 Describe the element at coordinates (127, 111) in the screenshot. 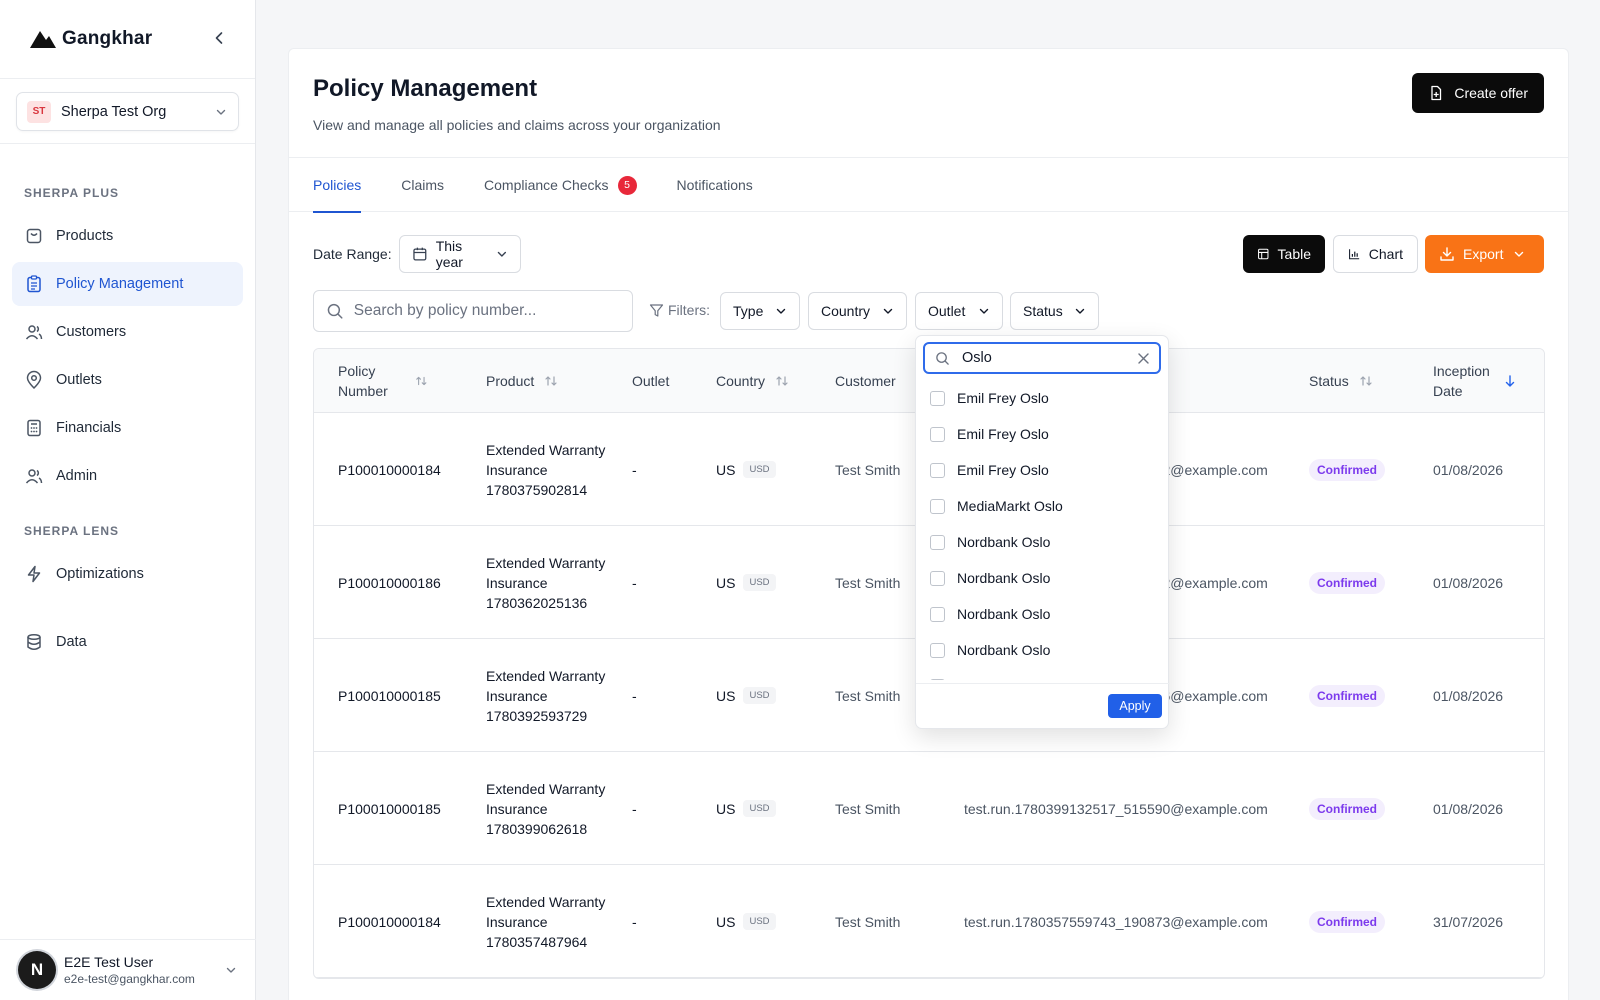

I see `org-selector: ST Sherpa Test Org` at that location.